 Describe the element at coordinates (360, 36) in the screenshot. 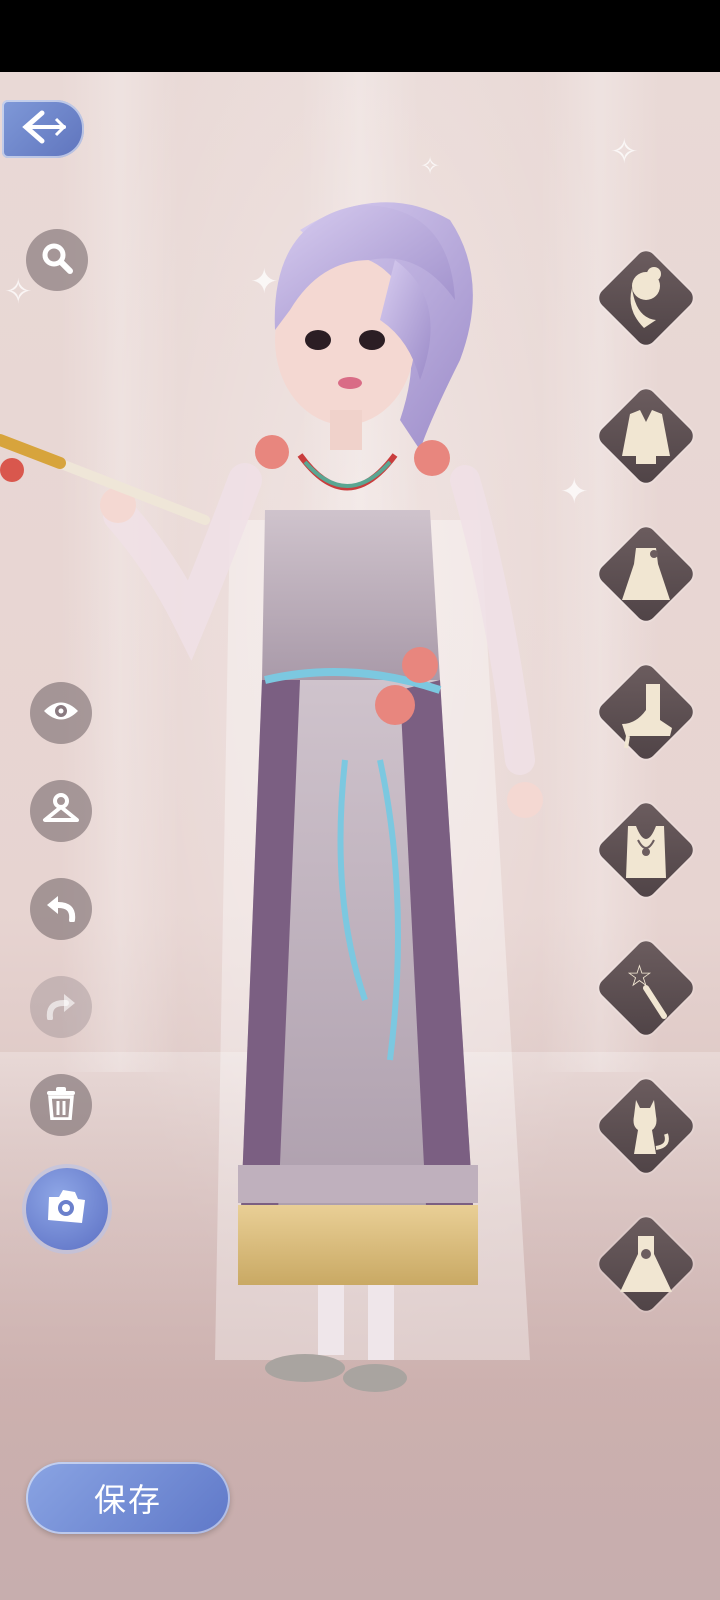

I see `status-bar` at that location.